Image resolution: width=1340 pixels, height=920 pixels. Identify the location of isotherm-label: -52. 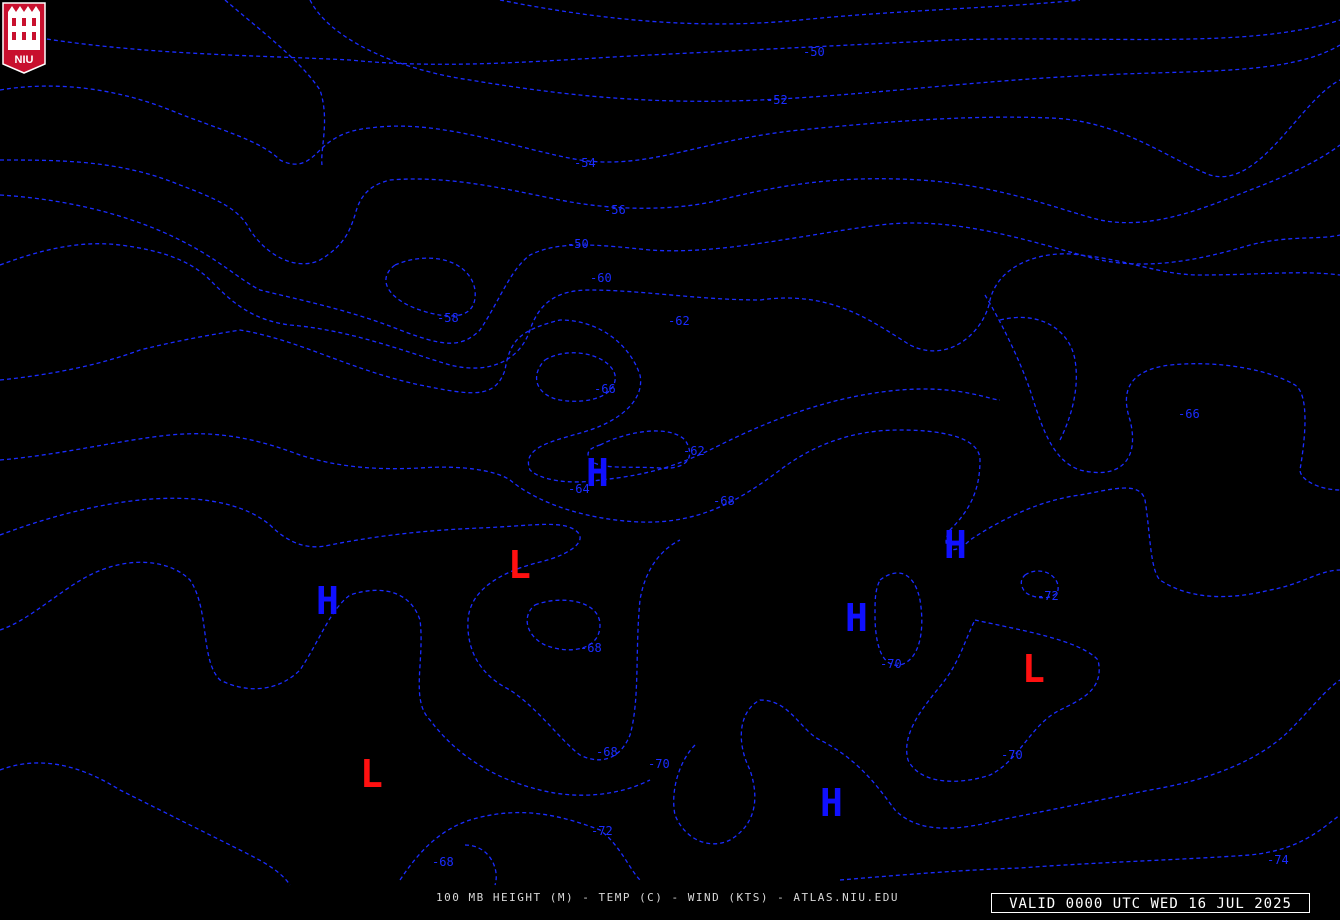
(777, 100).